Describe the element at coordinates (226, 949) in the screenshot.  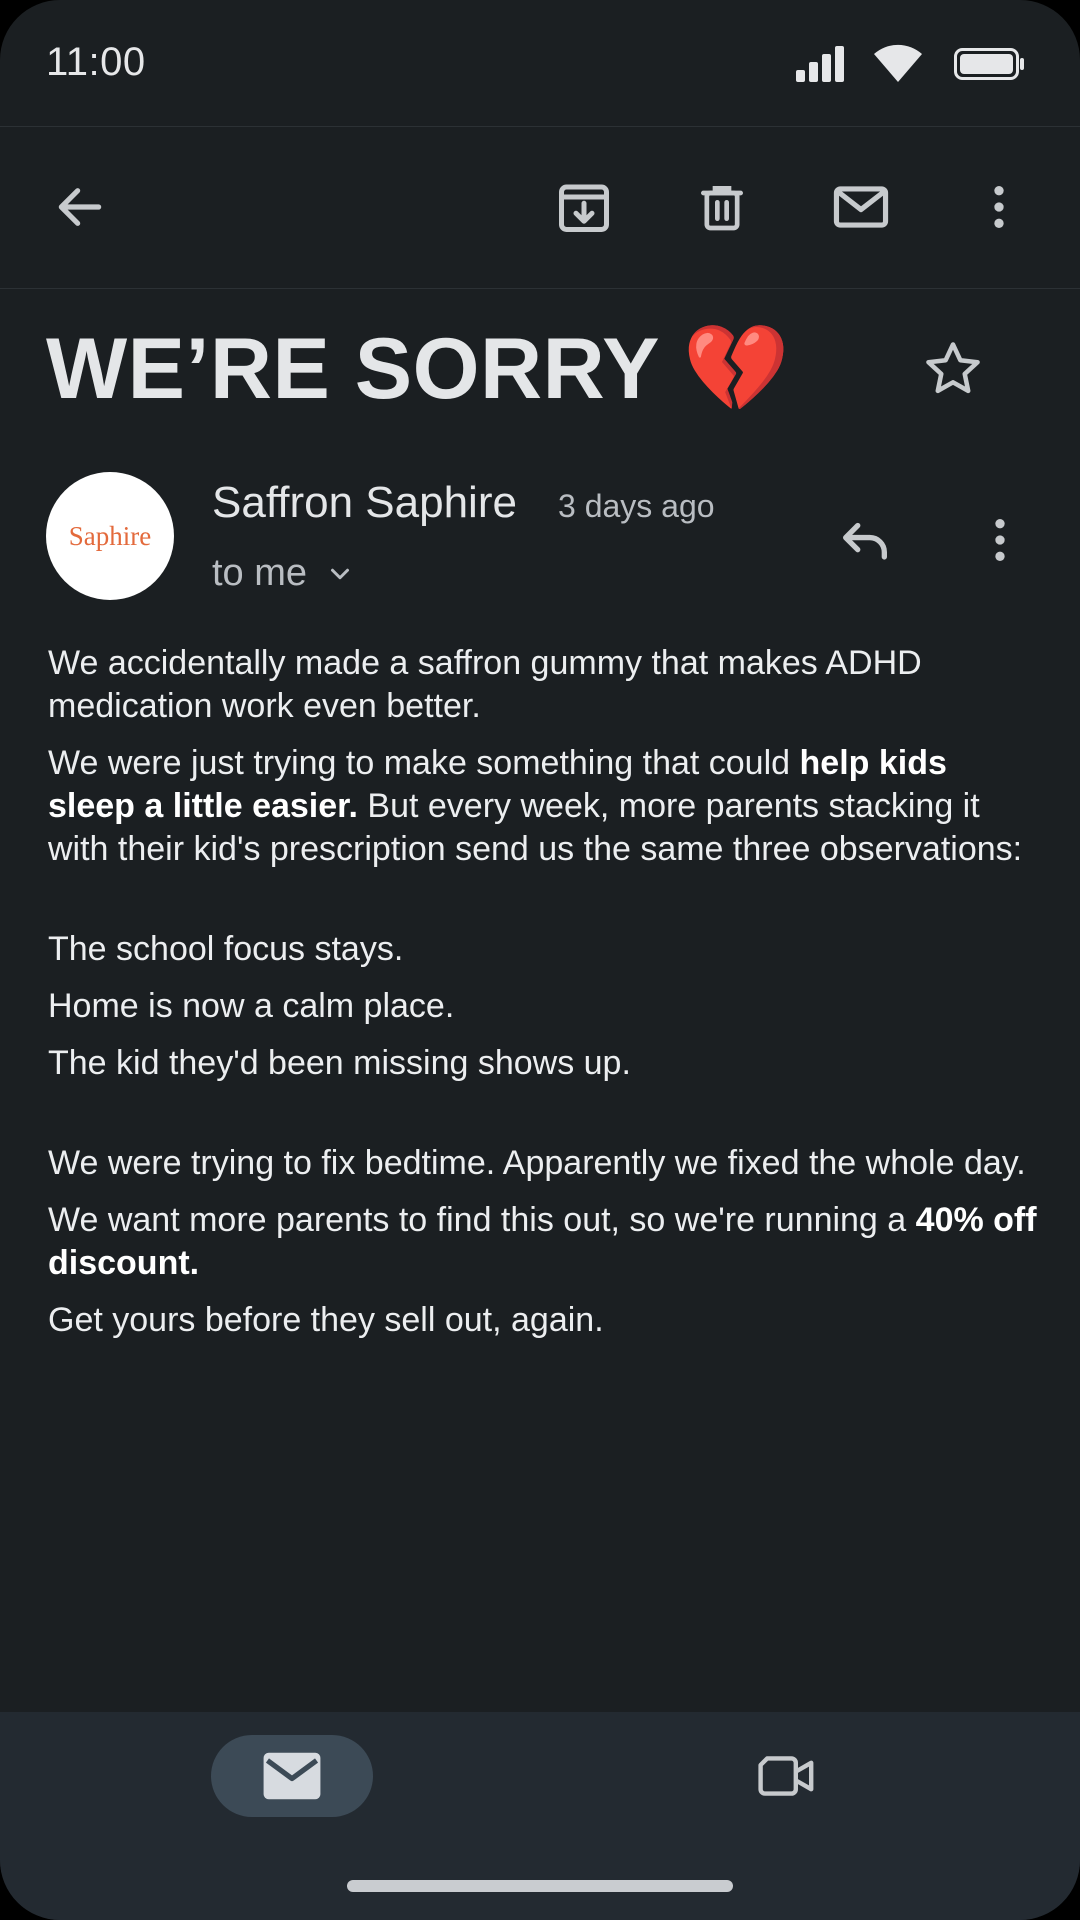
I see `observation-1: The school focus stays.` at that location.